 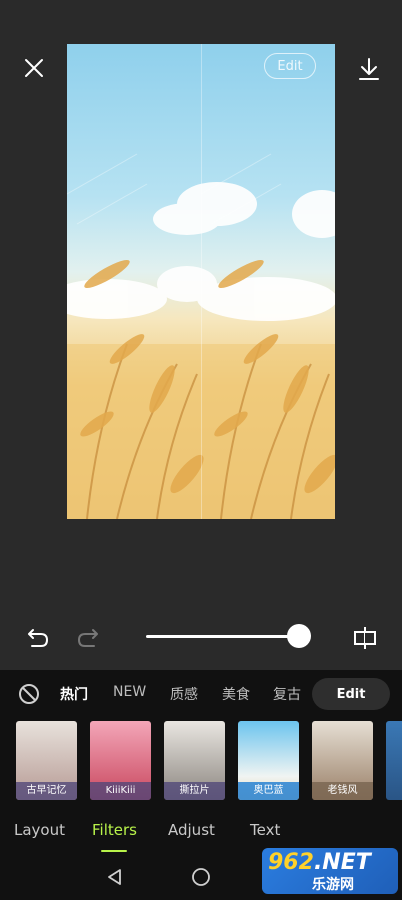 What do you see at coordinates (342, 791) in the screenshot?
I see `filter-label: 老钱风` at bounding box center [342, 791].